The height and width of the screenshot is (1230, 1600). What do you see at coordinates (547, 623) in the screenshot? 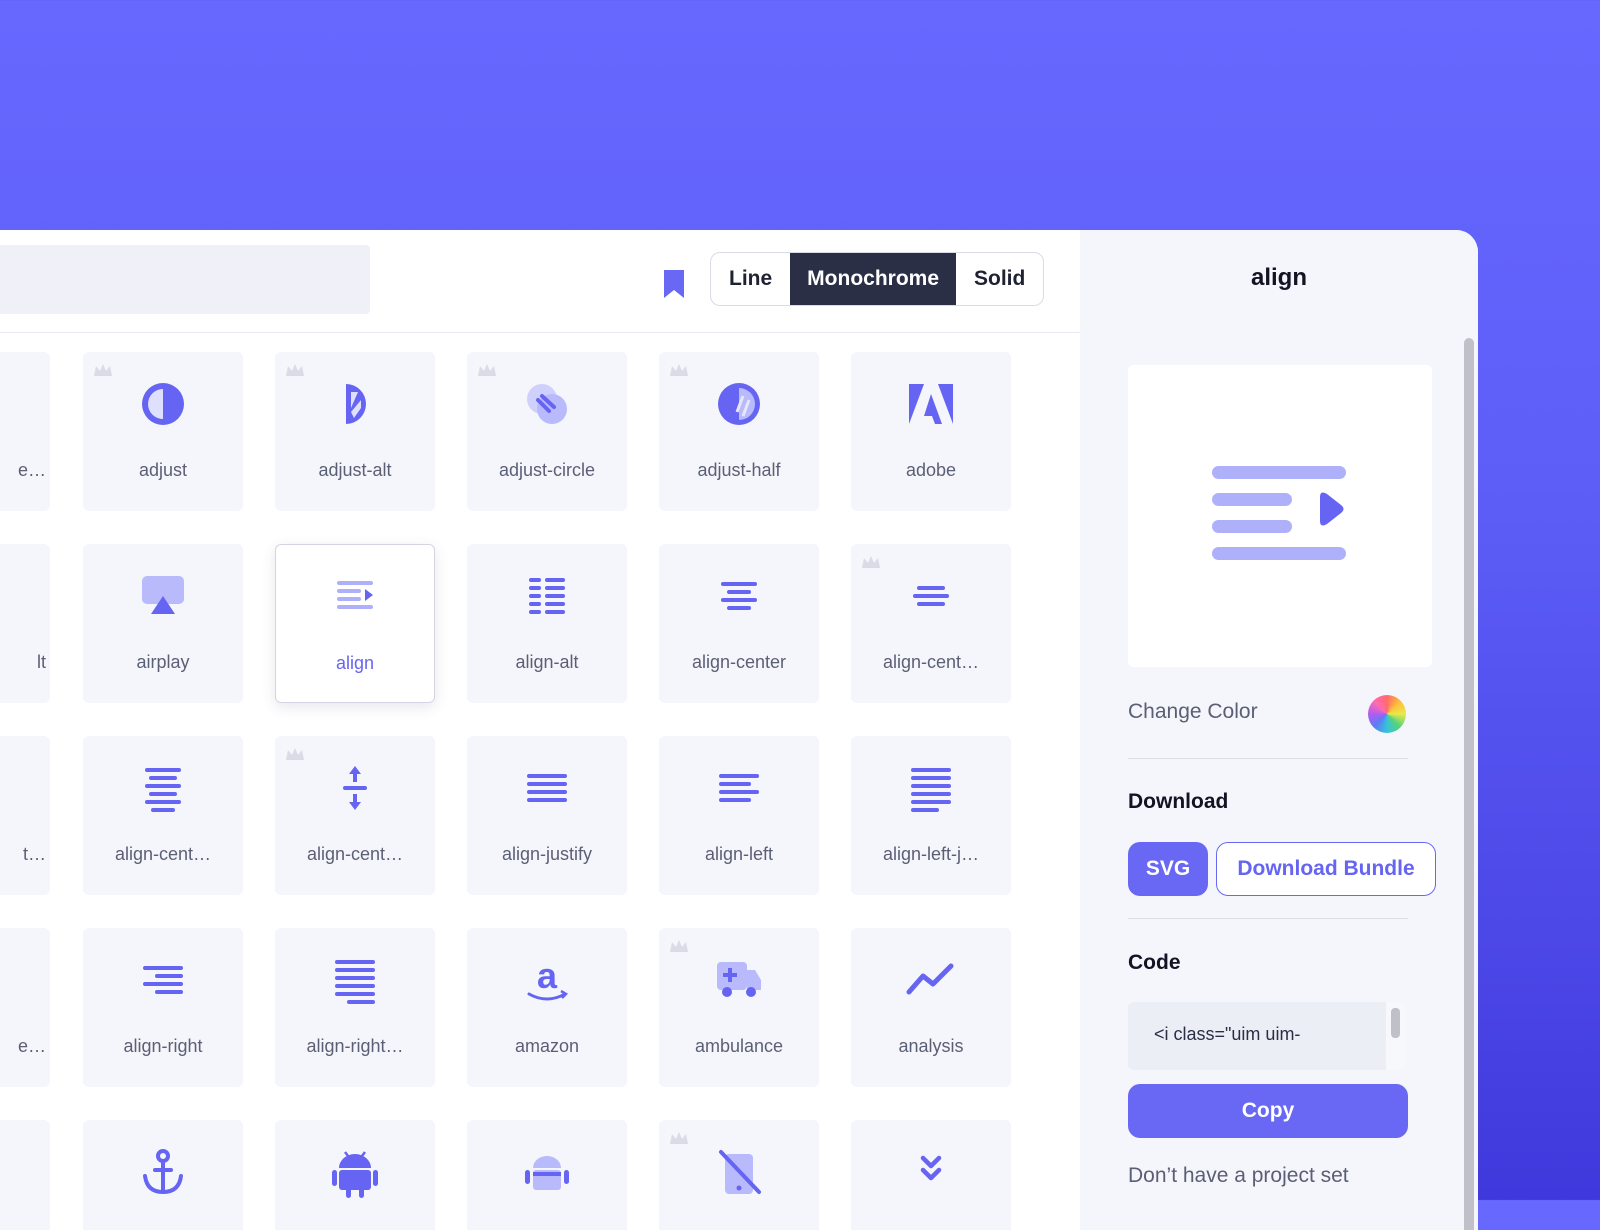
I see `icon-tile: align-alt` at bounding box center [547, 623].